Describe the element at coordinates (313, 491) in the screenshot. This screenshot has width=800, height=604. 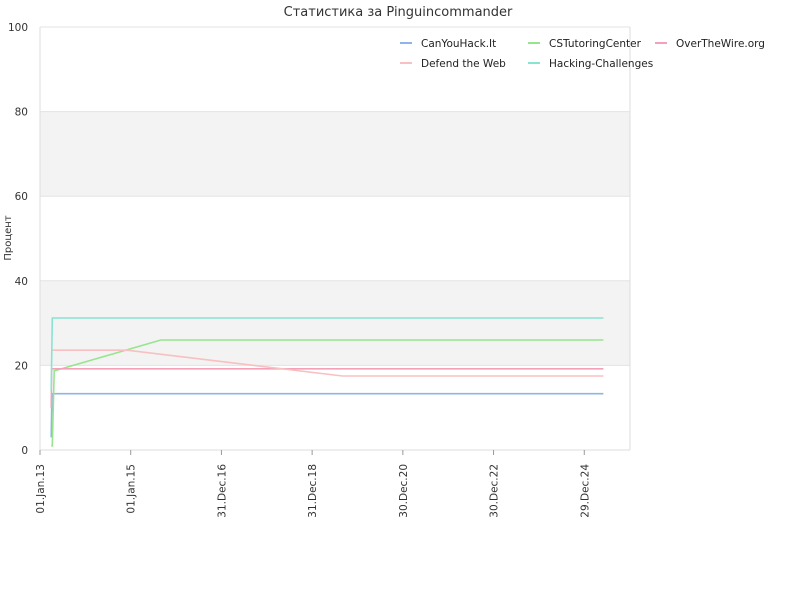
I see `x-tick-label: 31.Dec.18` at that location.